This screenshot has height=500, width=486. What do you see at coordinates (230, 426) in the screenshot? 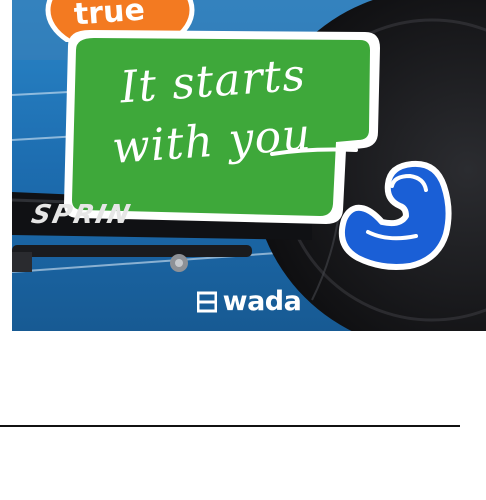
I see `divider` at bounding box center [230, 426].